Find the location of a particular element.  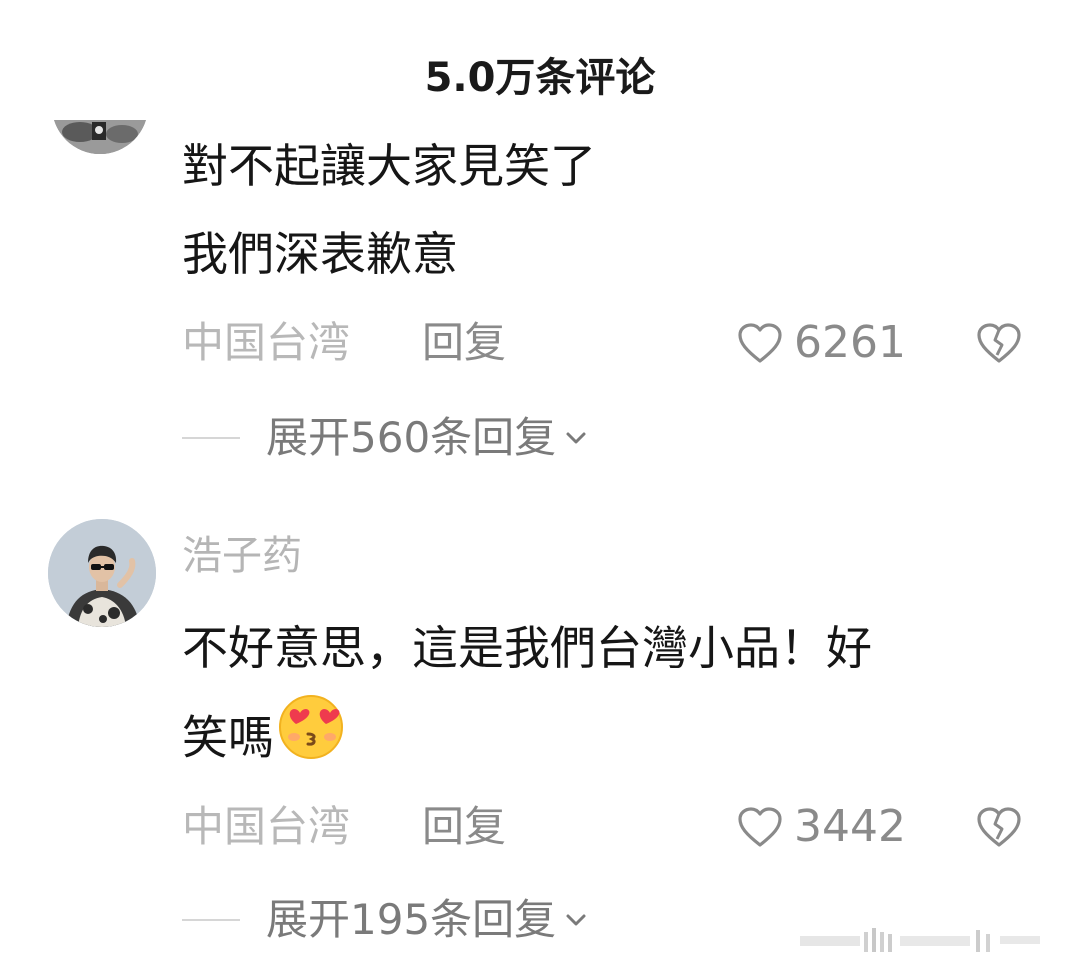

expand-replies-button: 展开560条回复 is located at coordinates (386, 438).